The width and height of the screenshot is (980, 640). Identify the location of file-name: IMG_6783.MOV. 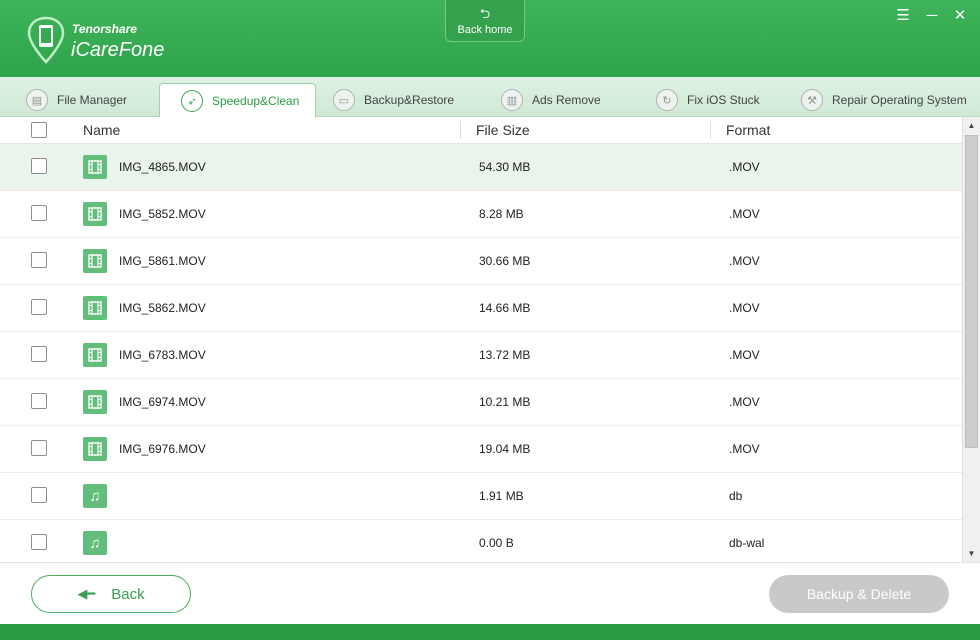
(162, 355).